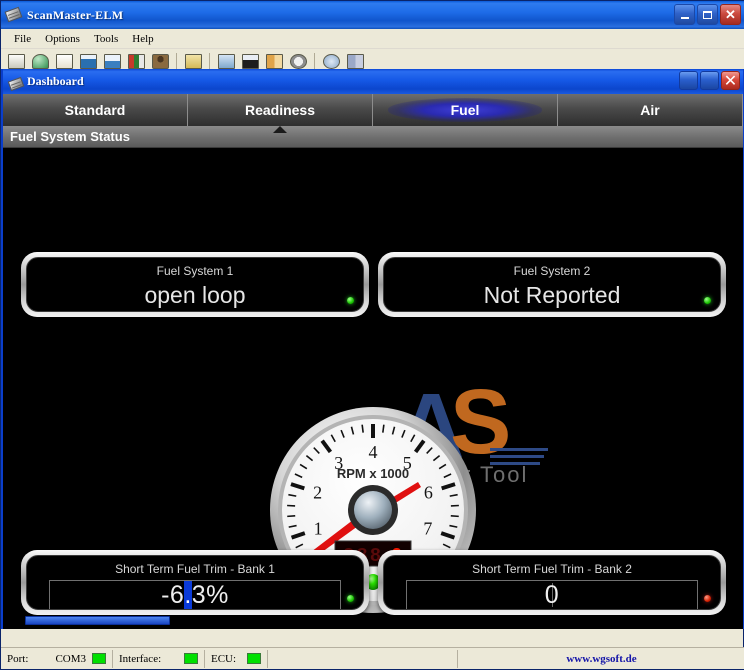 The height and width of the screenshot is (670, 744). Describe the element at coordinates (317, 493) in the screenshot. I see `gauge-tick-label: 2` at that location.